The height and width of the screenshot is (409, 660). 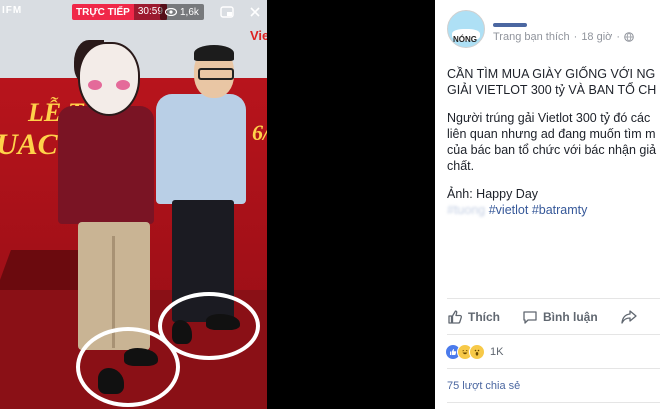 What do you see at coordinates (216, 74) in the screenshot?
I see `glasses` at bounding box center [216, 74].